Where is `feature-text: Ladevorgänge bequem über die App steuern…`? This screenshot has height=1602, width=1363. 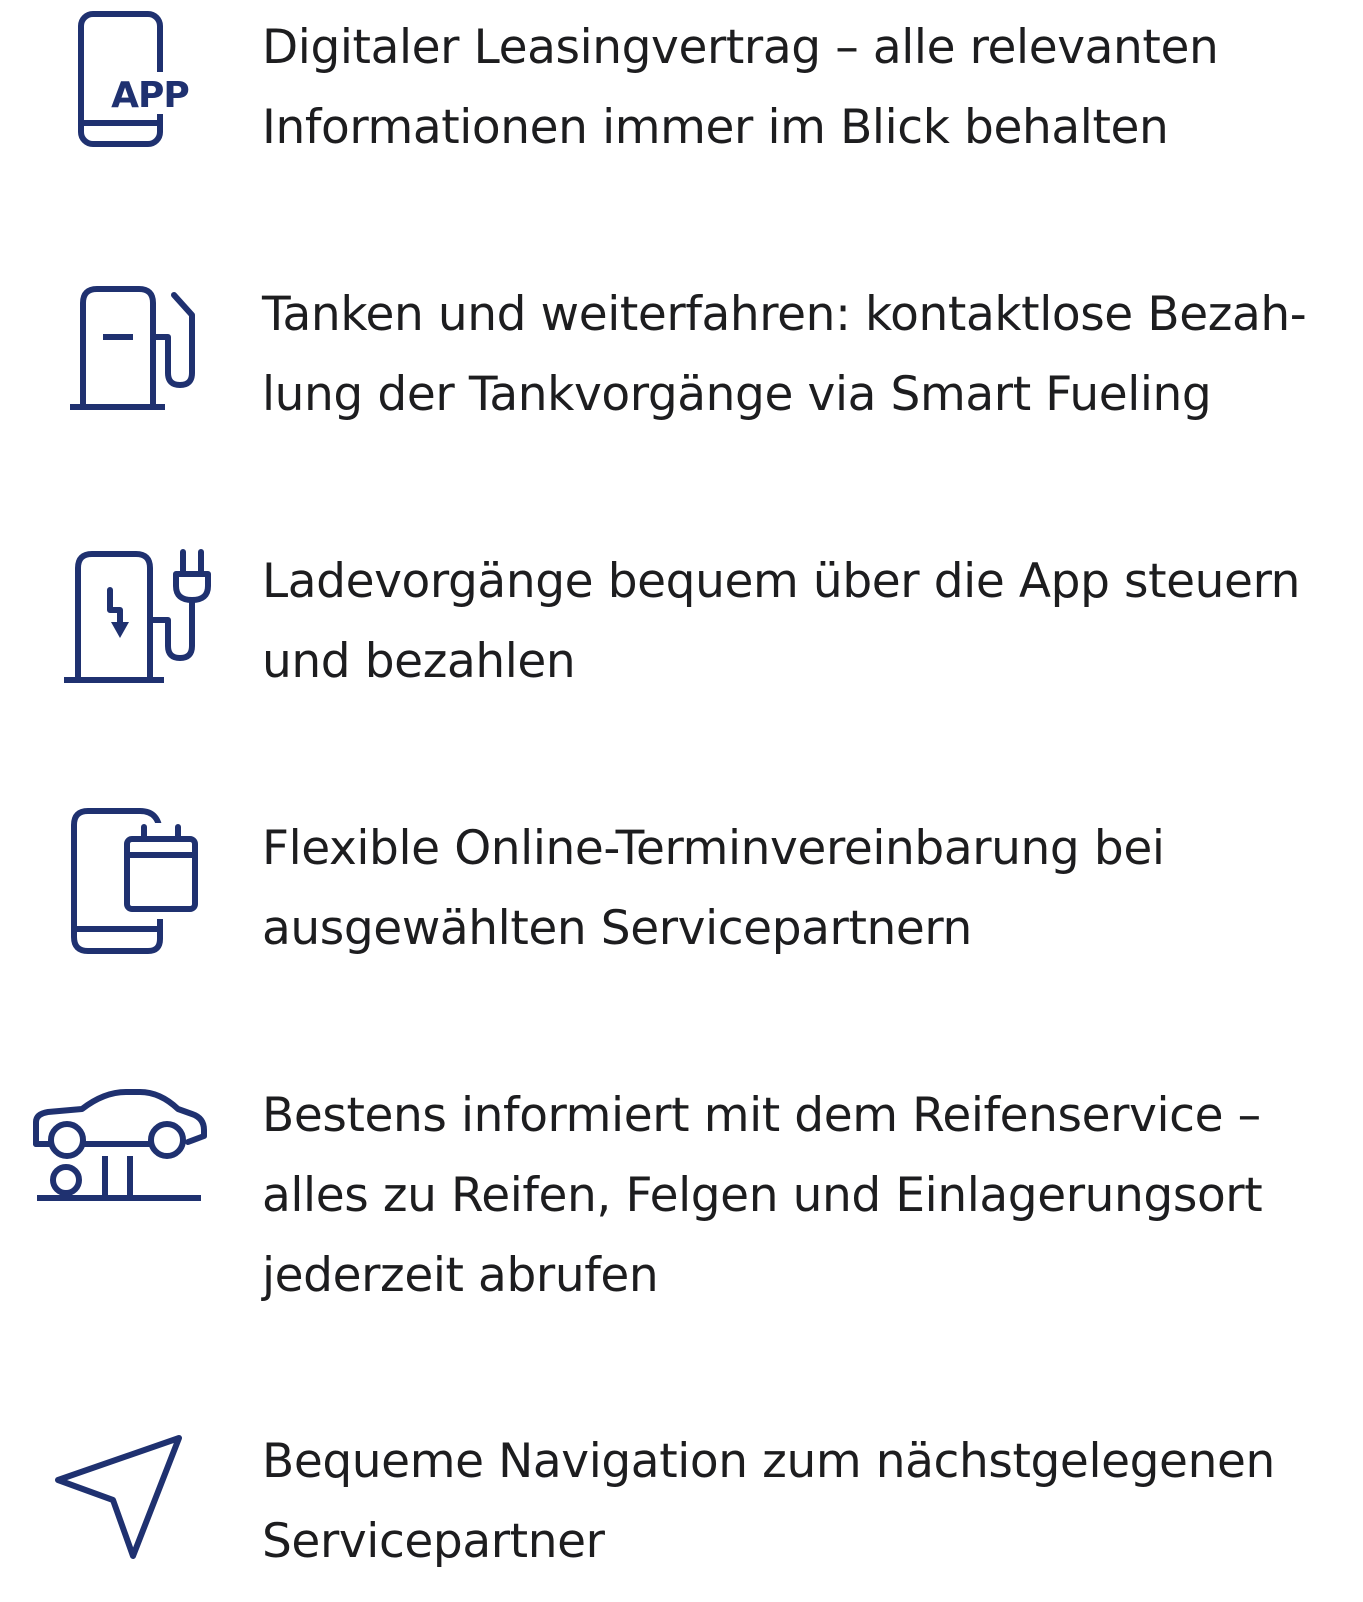
feature-text: Ladevorgänge bequem über die App steuern… is located at coordinates (781, 621).